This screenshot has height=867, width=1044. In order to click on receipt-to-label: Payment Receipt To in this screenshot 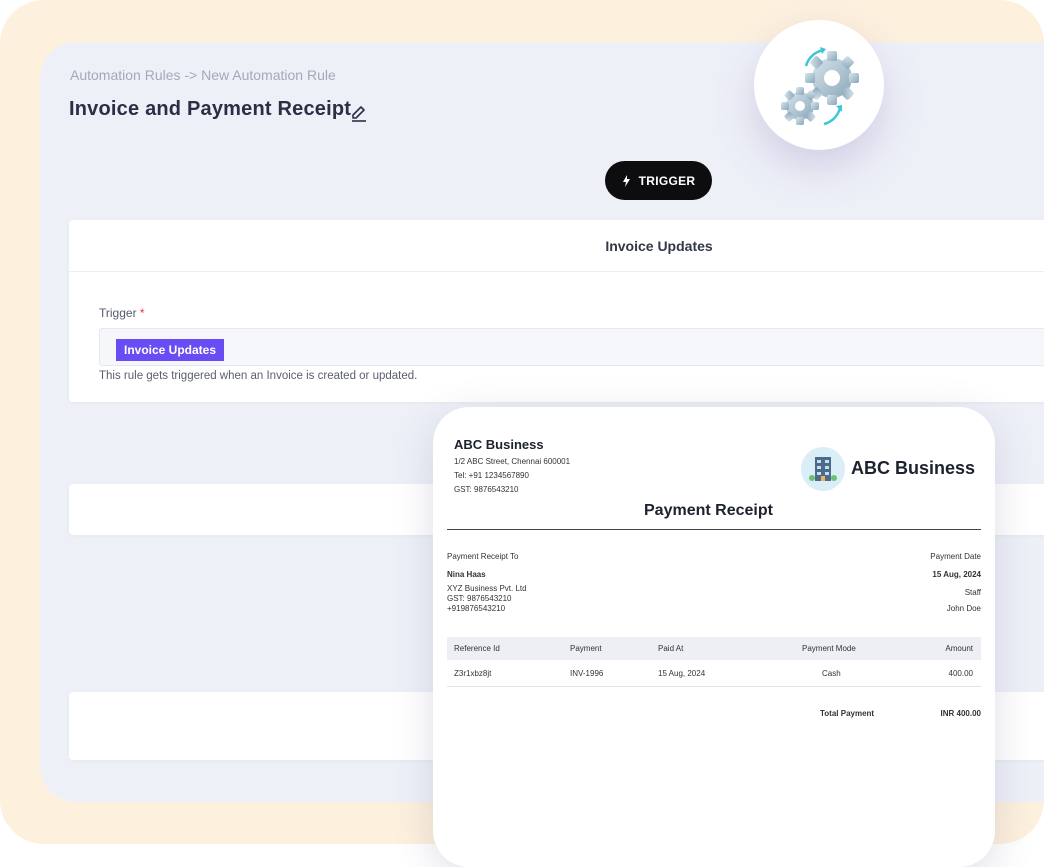, I will do `click(483, 556)`.